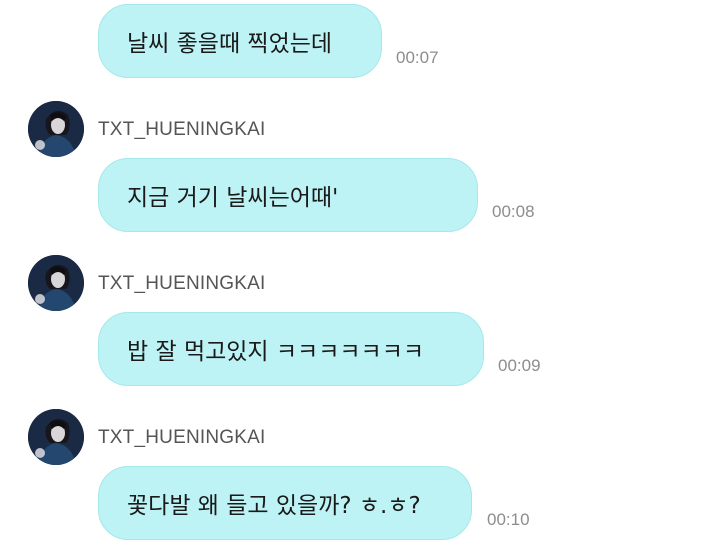  What do you see at coordinates (513, 211) in the screenshot?
I see `message-time: 00:08` at bounding box center [513, 211].